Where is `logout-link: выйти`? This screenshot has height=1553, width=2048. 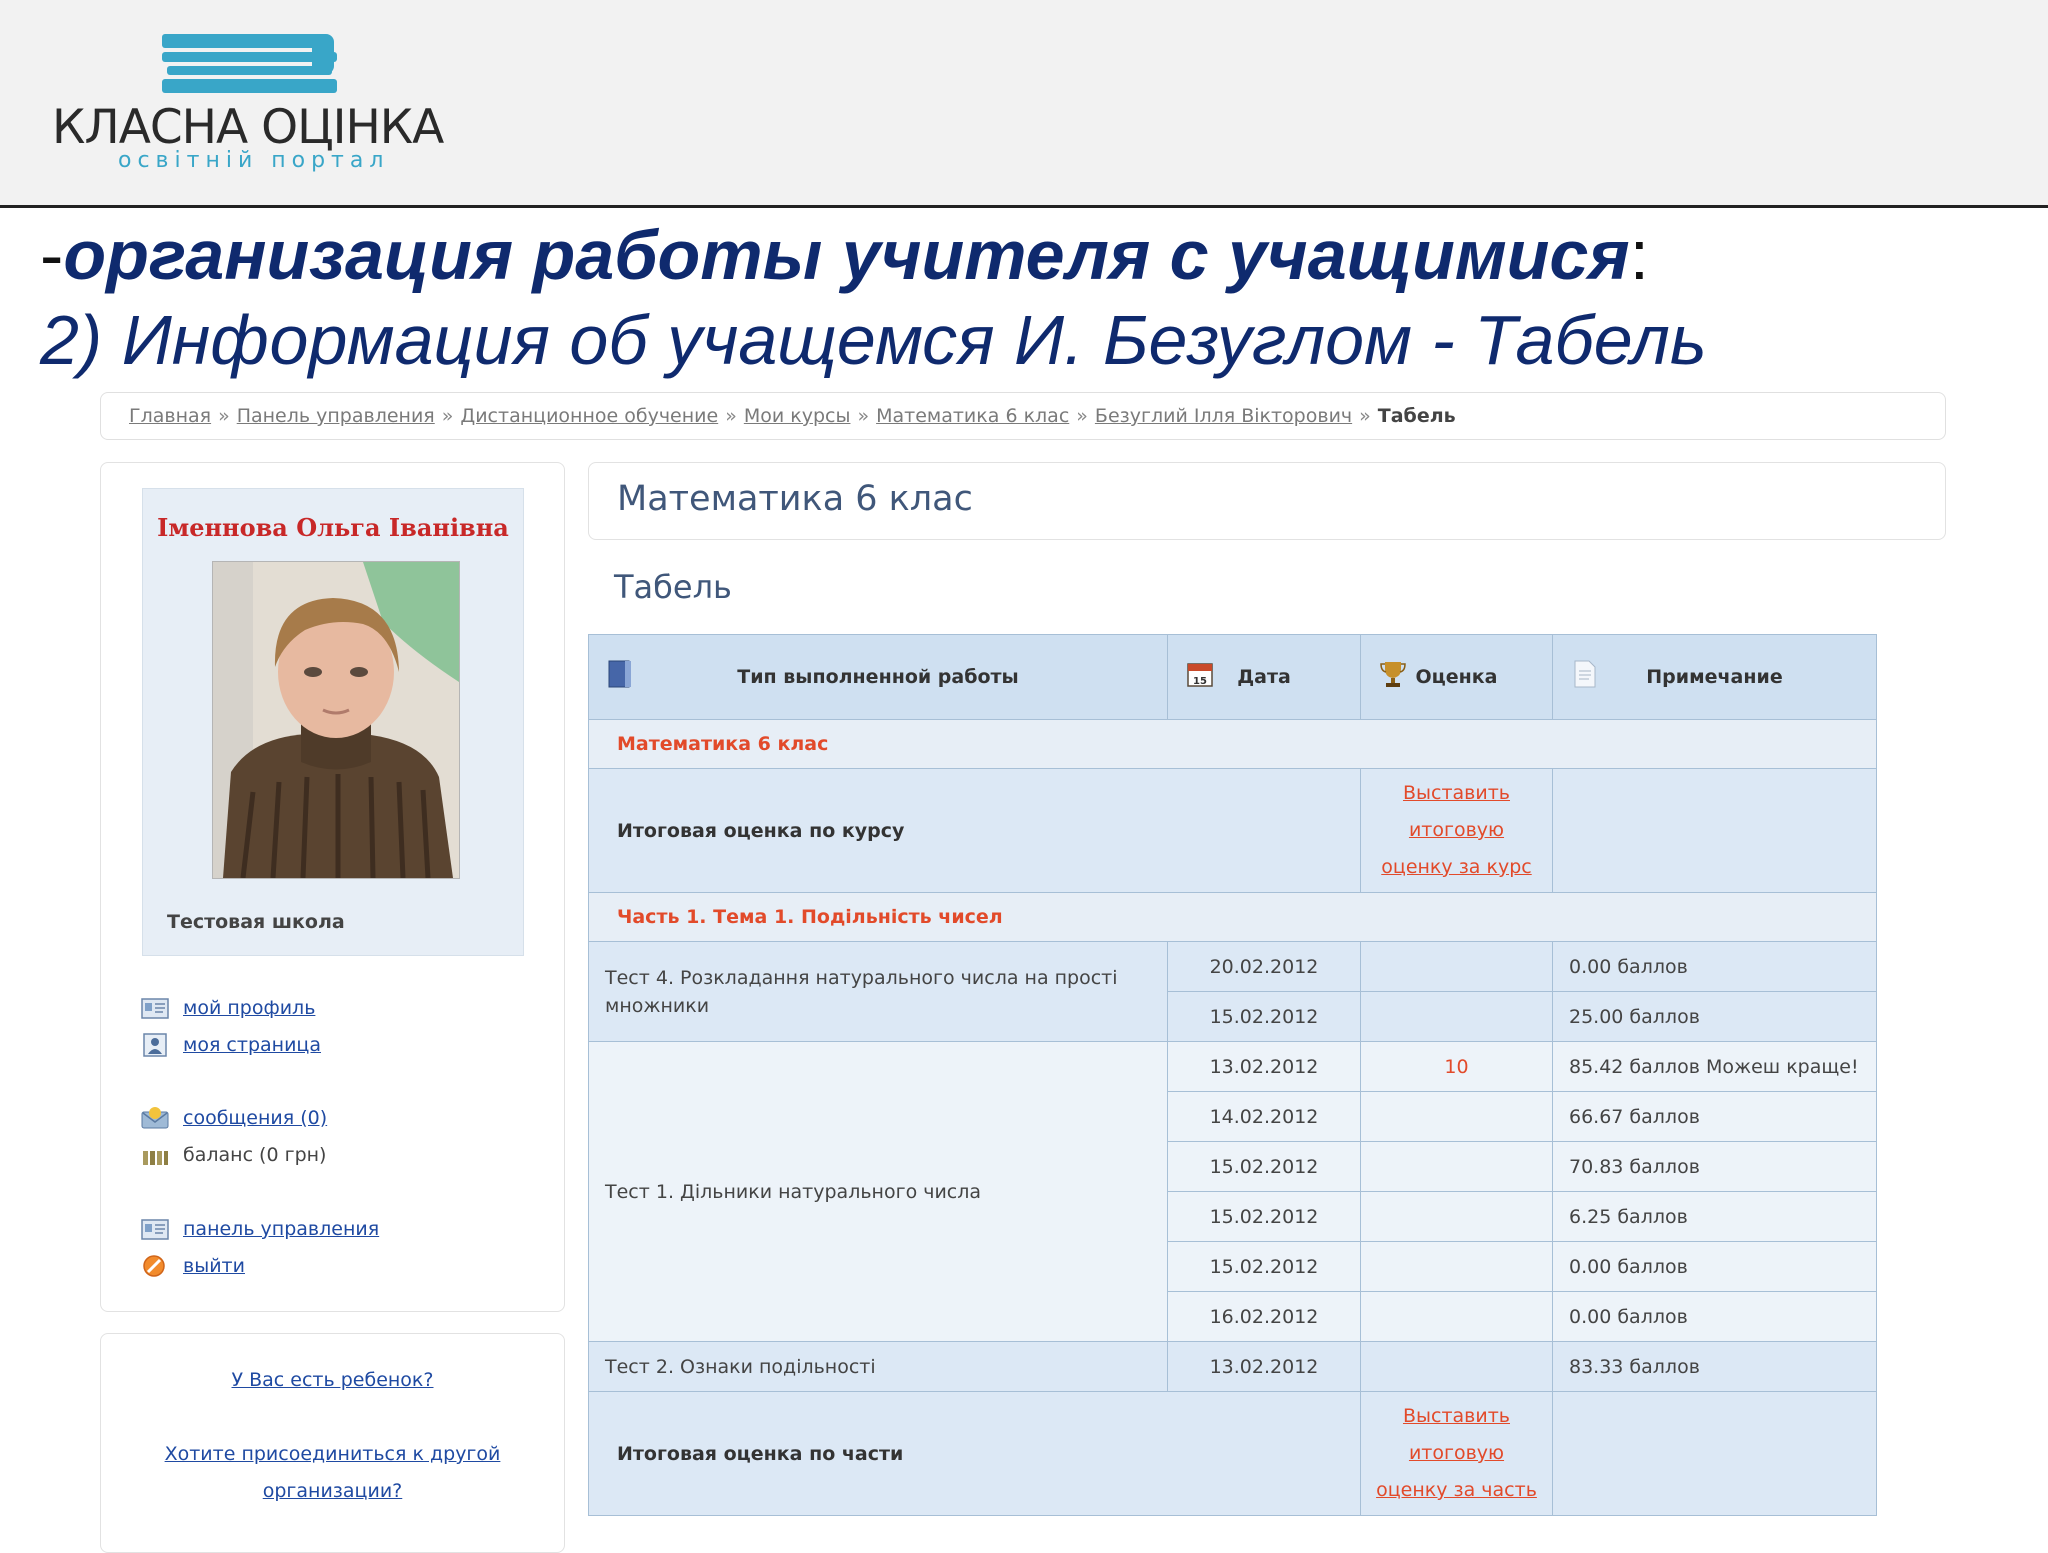 logout-link: выйти is located at coordinates (214, 1266).